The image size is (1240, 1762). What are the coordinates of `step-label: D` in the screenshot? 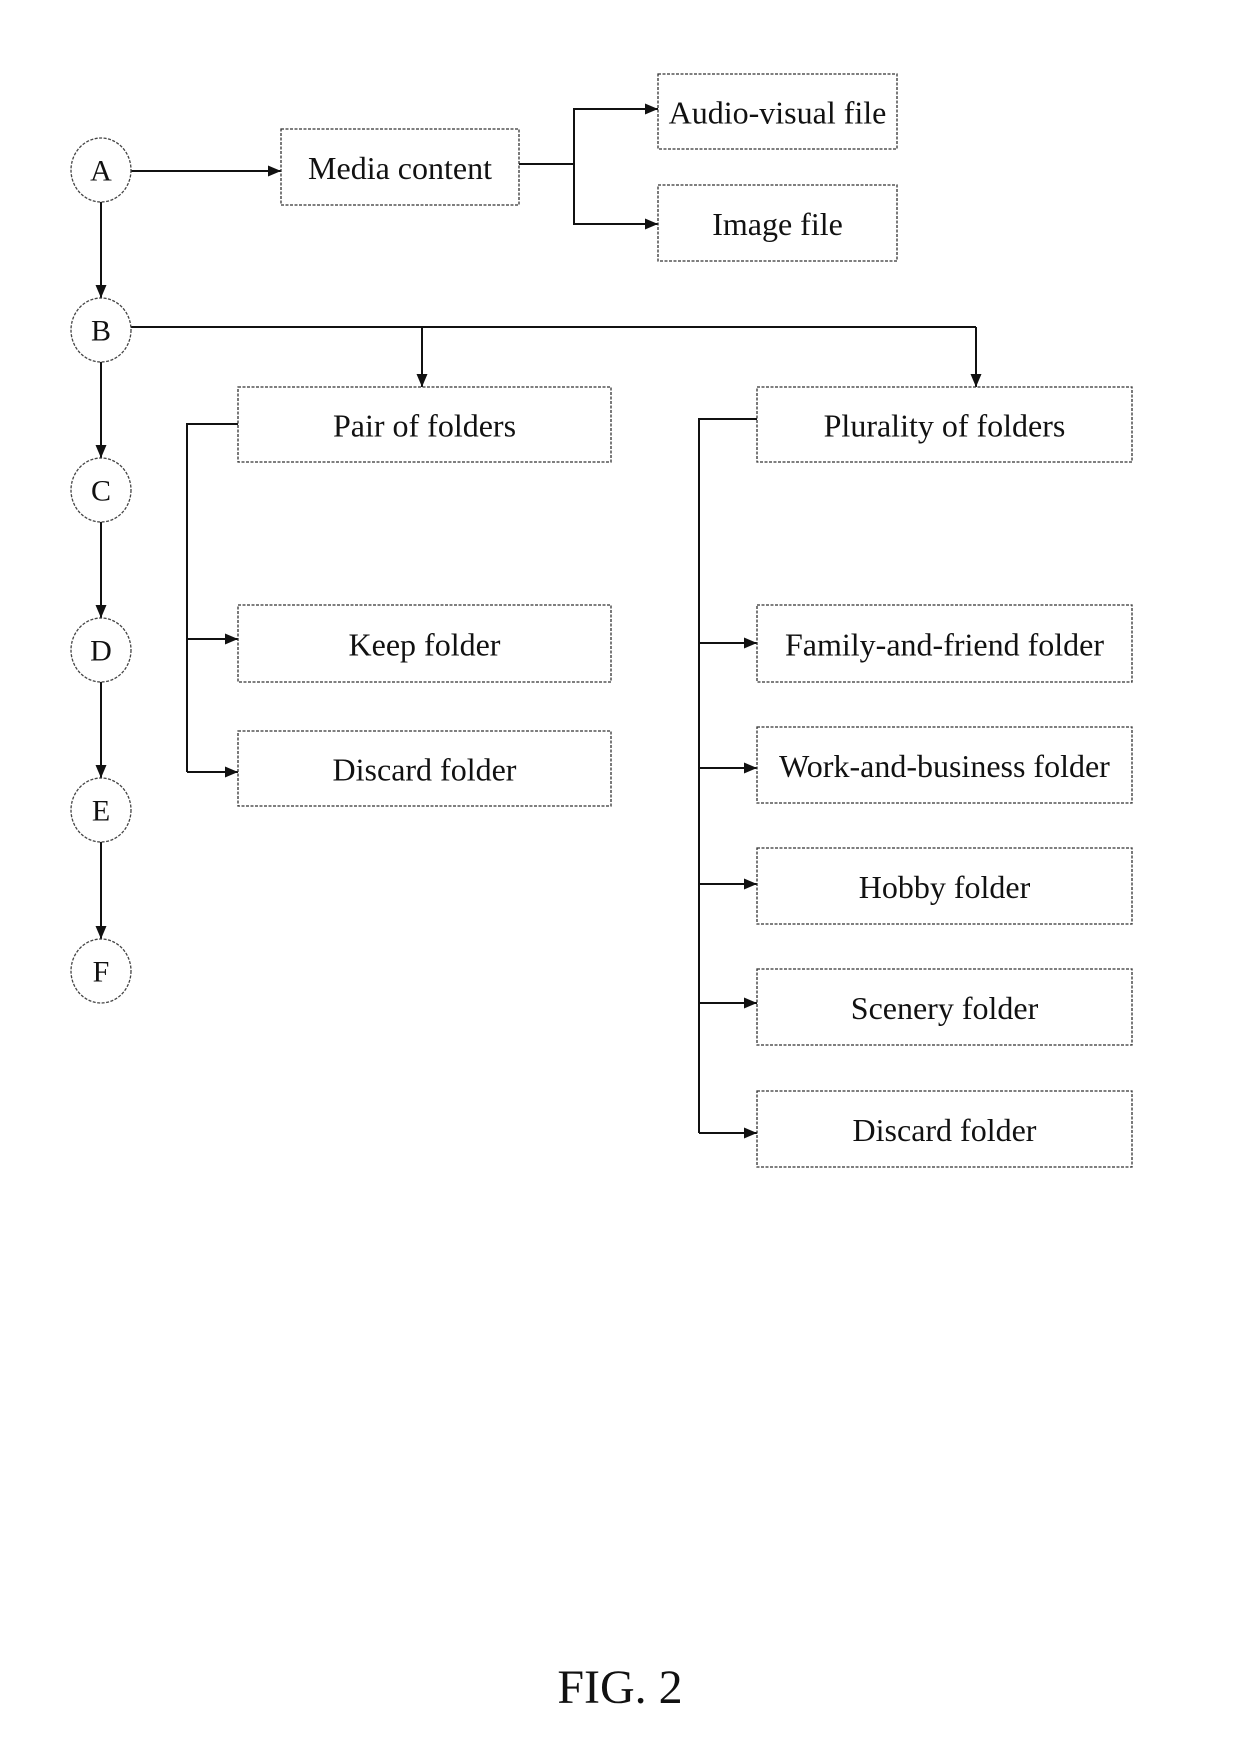 It's located at (101, 651).